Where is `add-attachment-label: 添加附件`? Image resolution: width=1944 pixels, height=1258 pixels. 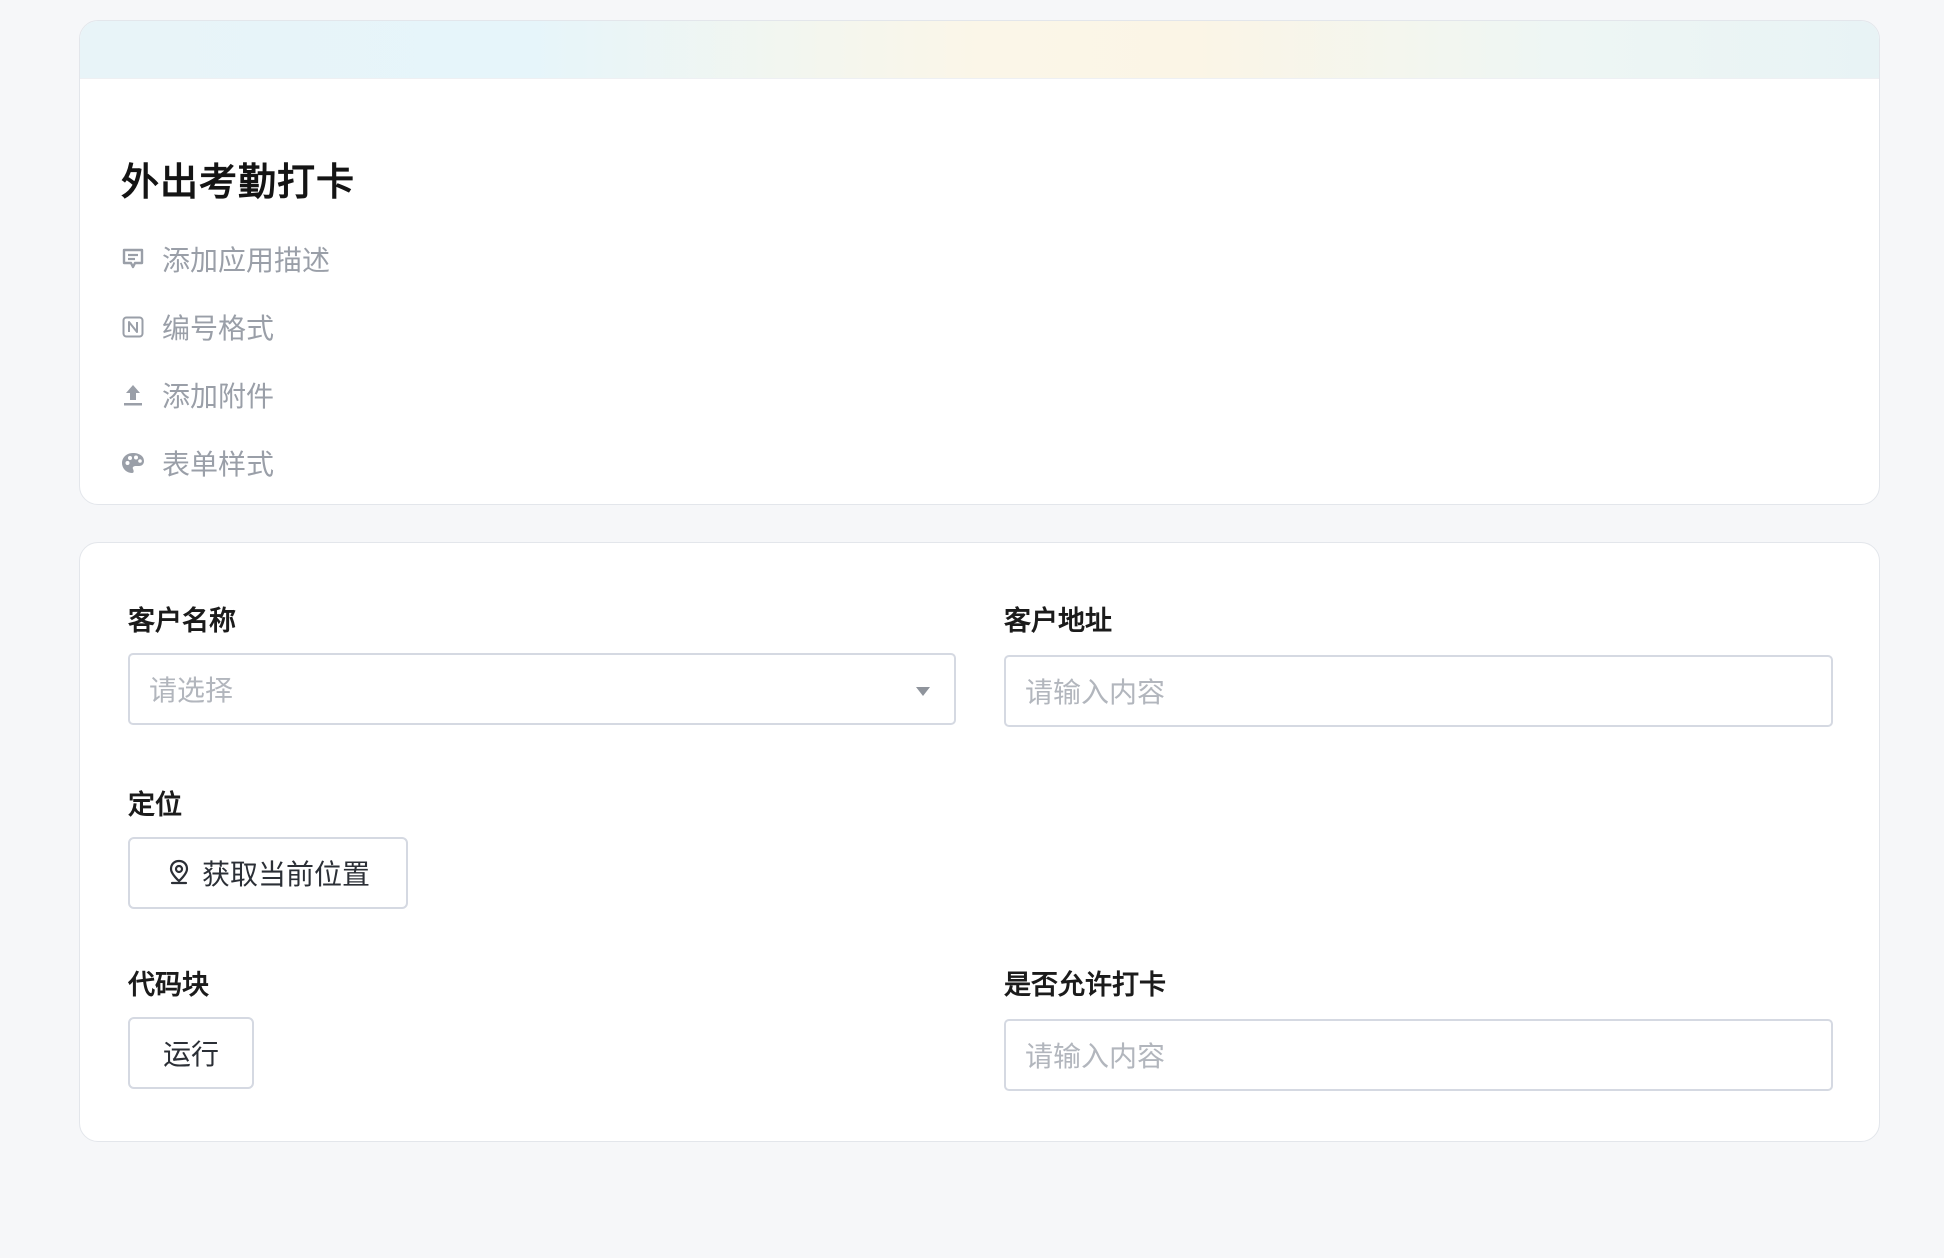
add-attachment-label: 添加附件 is located at coordinates (218, 396).